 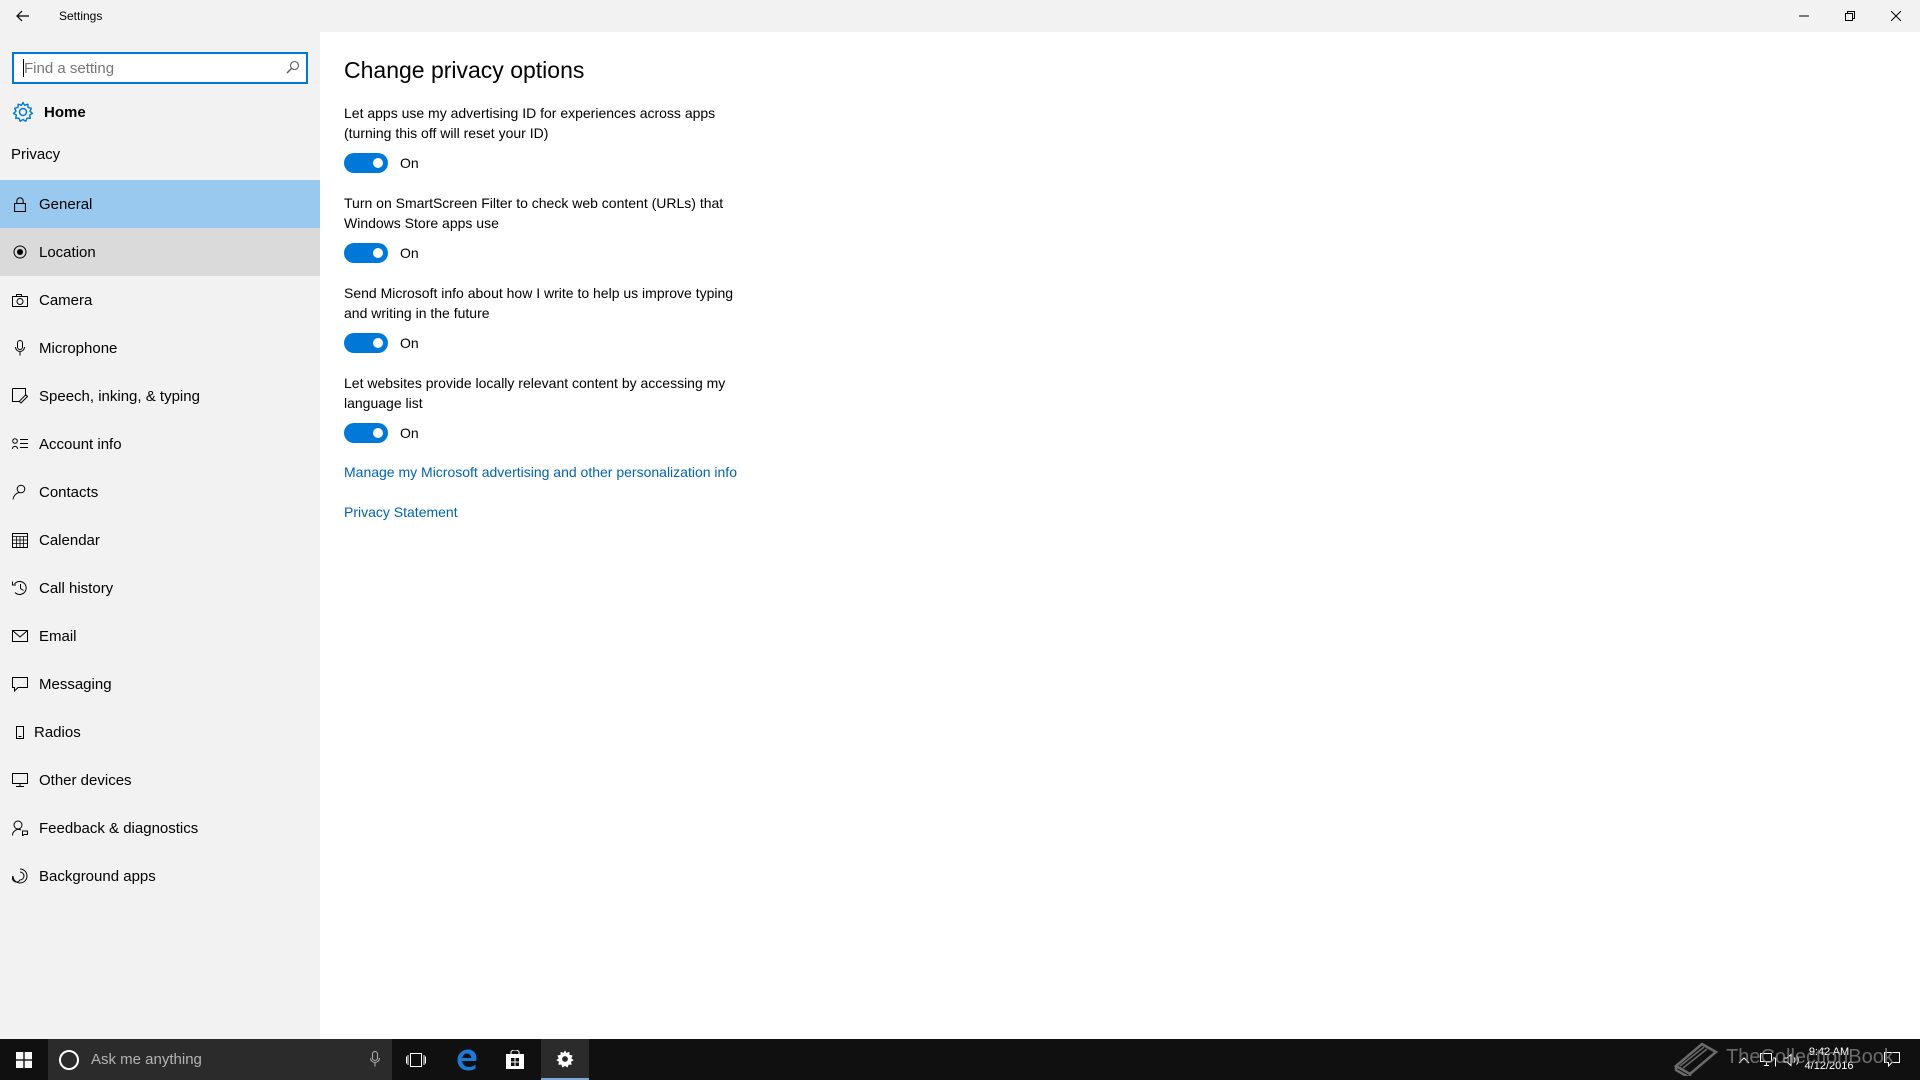 I want to click on sidebar-item-calendar: Calendar, so click(x=160, y=540).